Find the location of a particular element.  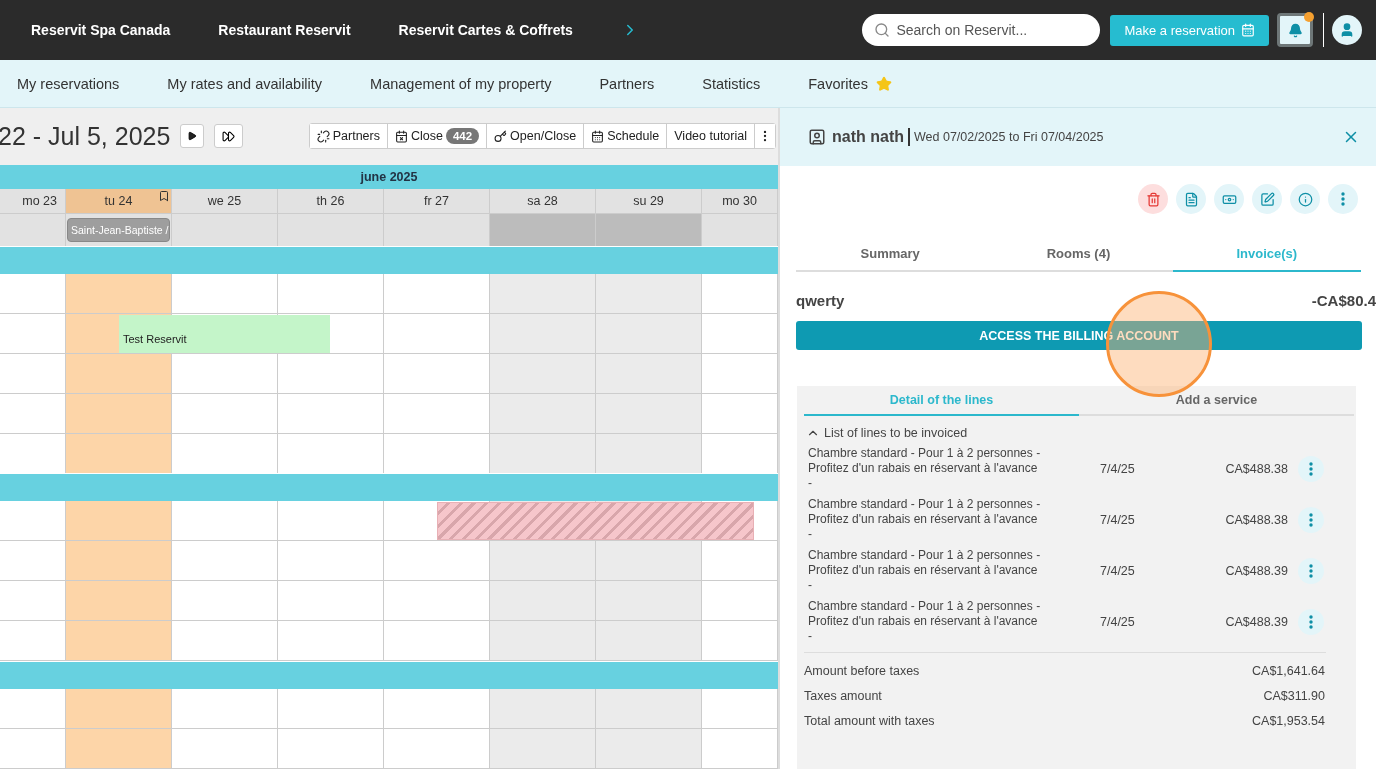

unlink-icon is located at coordinates (323, 136).